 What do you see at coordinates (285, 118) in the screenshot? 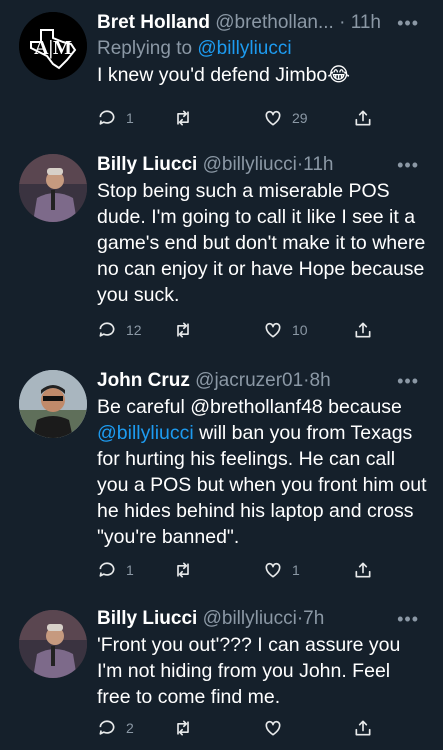
I see `like-button: 29` at bounding box center [285, 118].